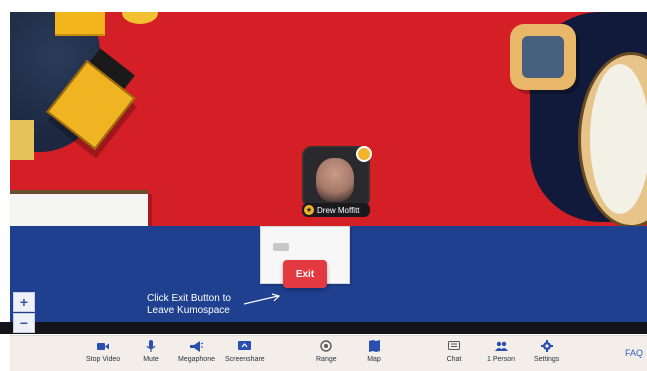  What do you see at coordinates (547, 346) in the screenshot?
I see `gear-icon` at bounding box center [547, 346].